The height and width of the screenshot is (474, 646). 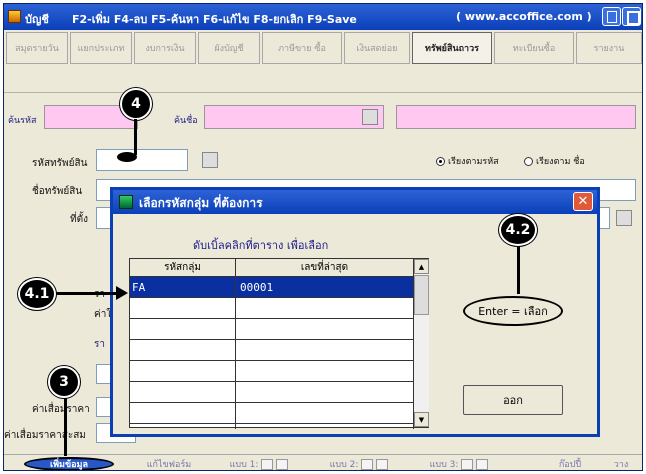 I want to click on search-row: ค้นรหัส ค้นชื่อ, so click(x=323, y=118).